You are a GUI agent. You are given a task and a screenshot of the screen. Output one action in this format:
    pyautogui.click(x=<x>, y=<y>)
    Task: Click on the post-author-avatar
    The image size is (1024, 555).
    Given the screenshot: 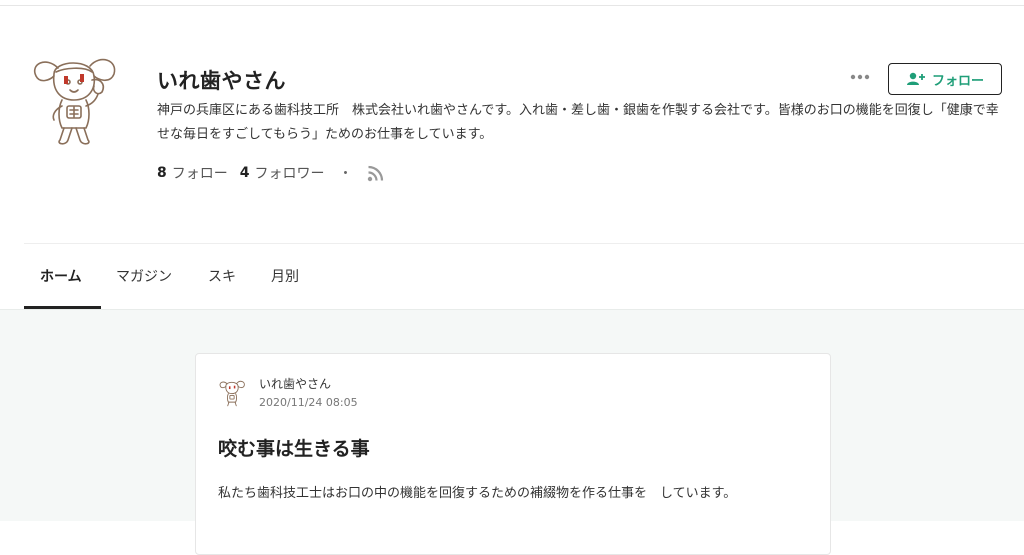 What is the action you would take?
    pyautogui.click(x=232, y=393)
    